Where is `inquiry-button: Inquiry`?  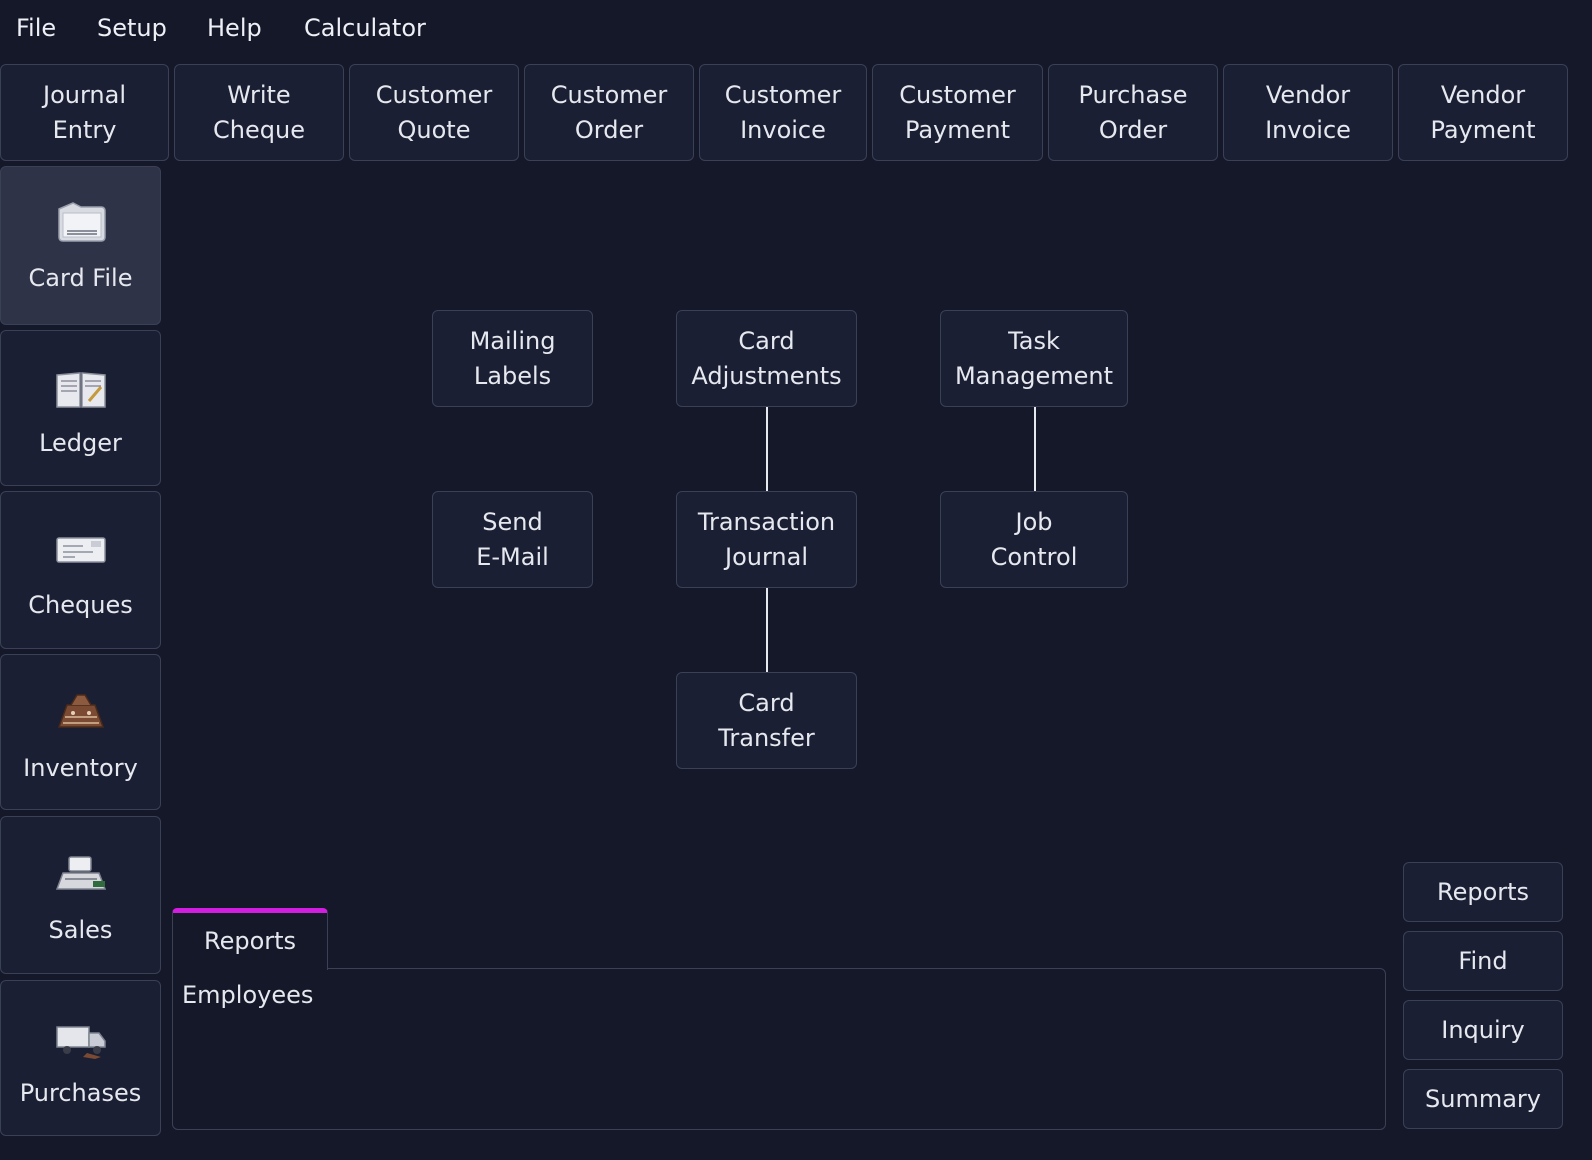 inquiry-button: Inquiry is located at coordinates (1483, 1030).